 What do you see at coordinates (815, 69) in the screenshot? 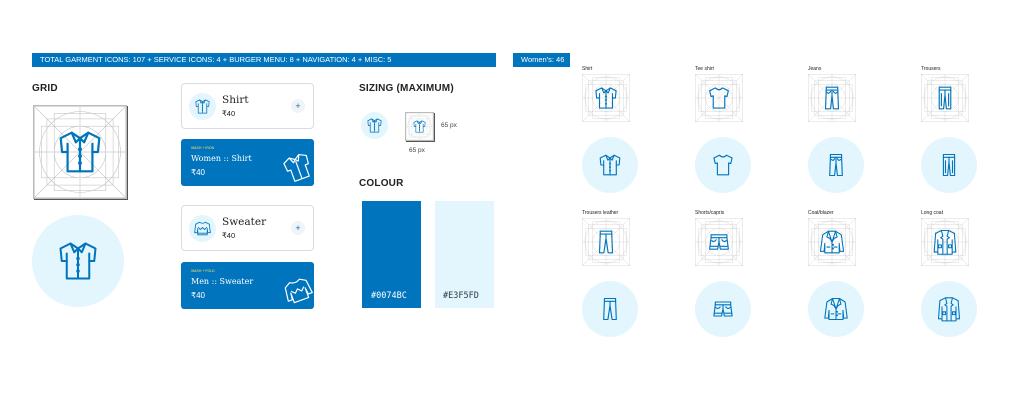
I see `icon-label: Jeans` at bounding box center [815, 69].